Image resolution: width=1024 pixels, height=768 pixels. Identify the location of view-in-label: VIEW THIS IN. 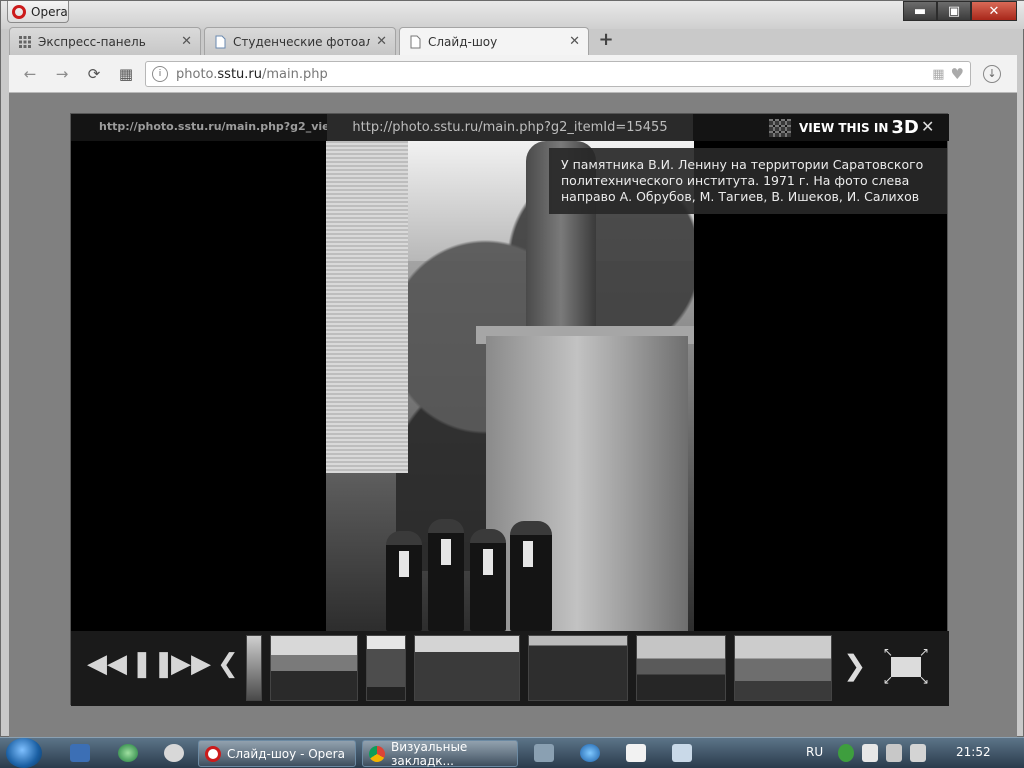
(844, 127).